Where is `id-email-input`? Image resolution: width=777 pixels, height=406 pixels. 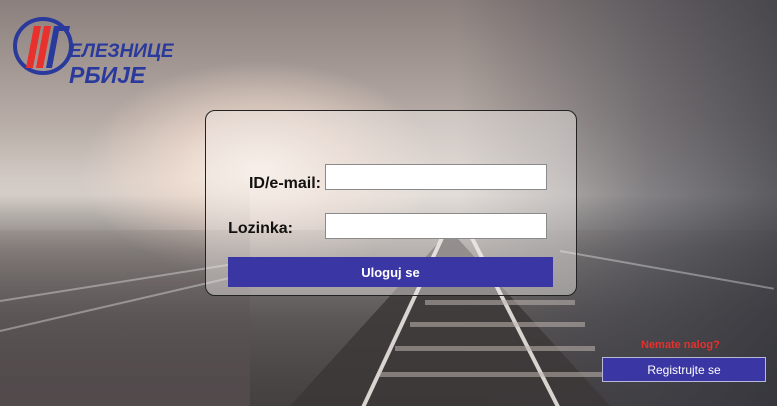 id-email-input is located at coordinates (436, 177).